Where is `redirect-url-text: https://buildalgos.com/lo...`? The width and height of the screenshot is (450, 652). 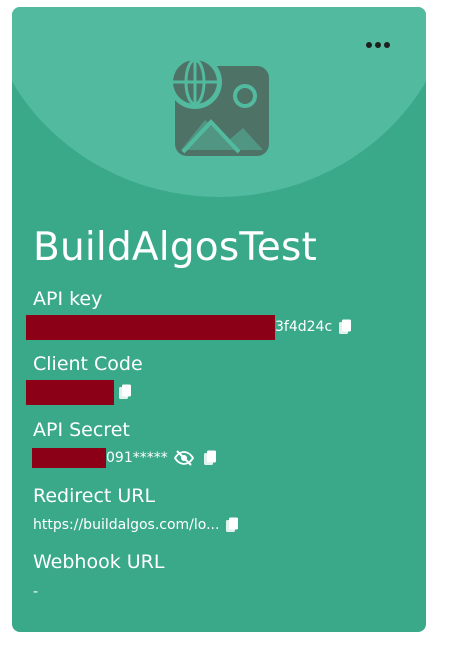
redirect-url-text: https://buildalgos.com/lo... is located at coordinates (126, 525).